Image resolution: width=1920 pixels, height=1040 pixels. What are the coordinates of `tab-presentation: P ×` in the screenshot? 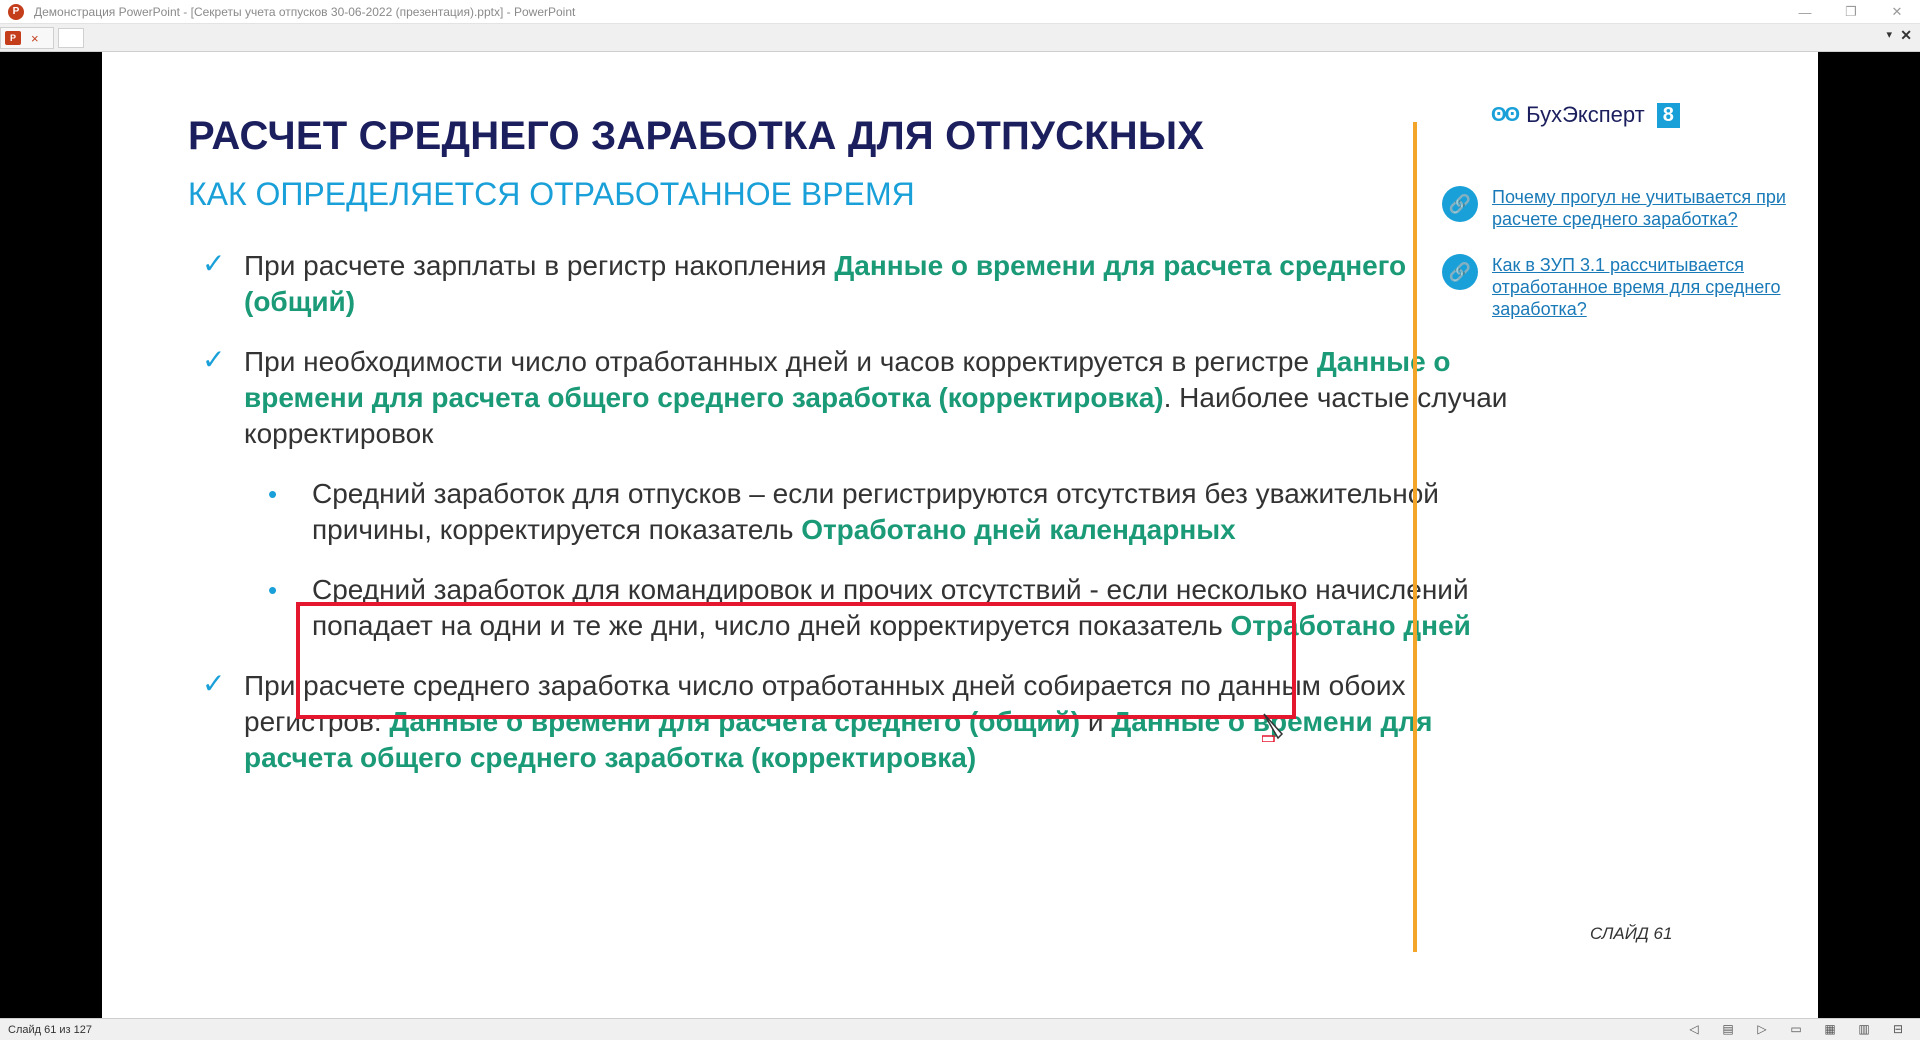 It's located at (27, 38).